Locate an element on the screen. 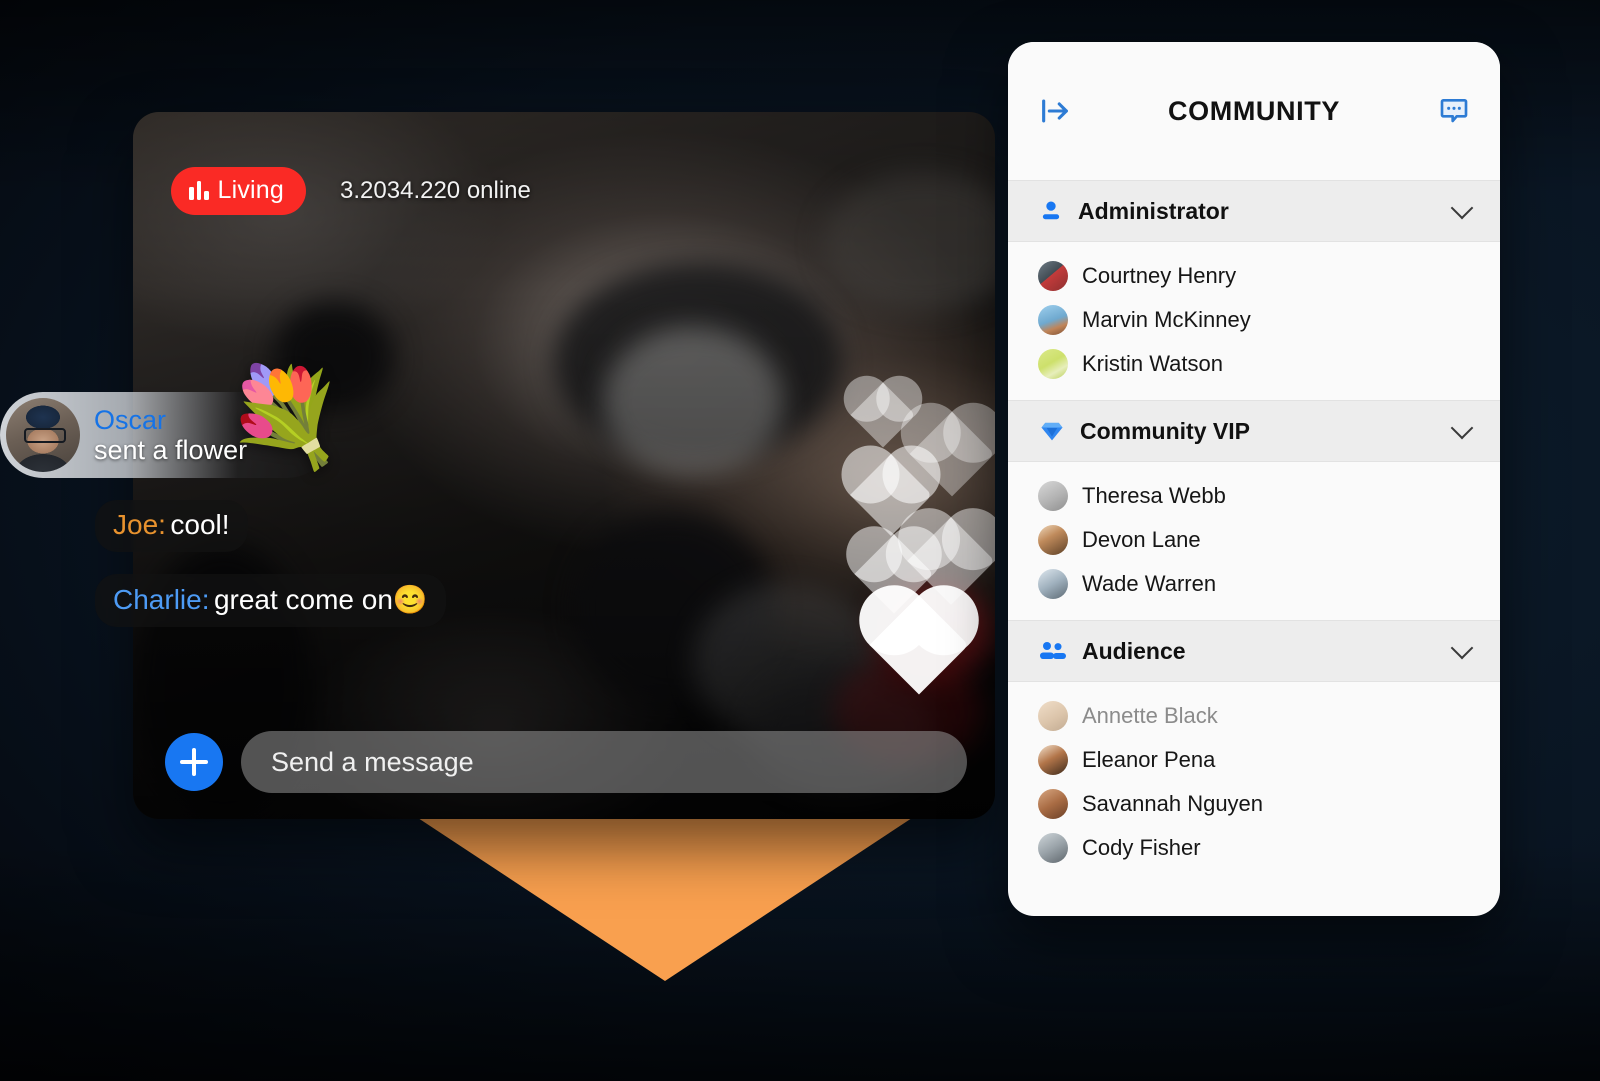 The image size is (1600, 1081). chat-username: Charlie: is located at coordinates (161, 599).